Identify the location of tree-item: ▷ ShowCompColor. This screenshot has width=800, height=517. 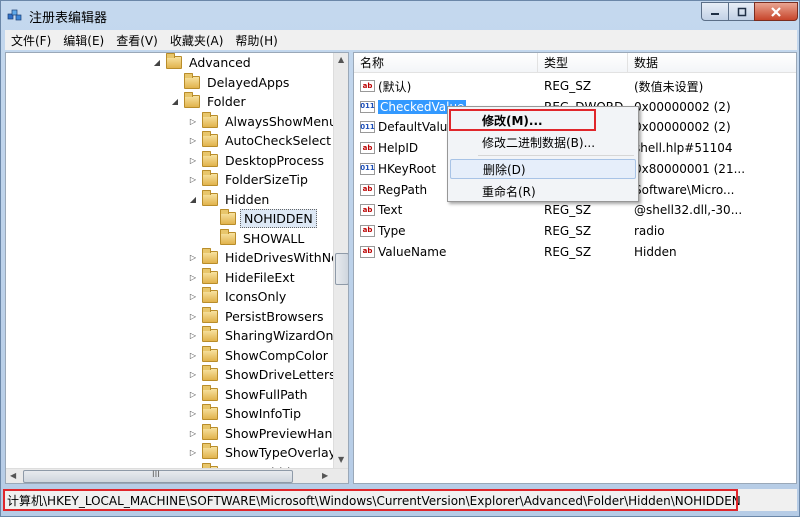
(259, 355).